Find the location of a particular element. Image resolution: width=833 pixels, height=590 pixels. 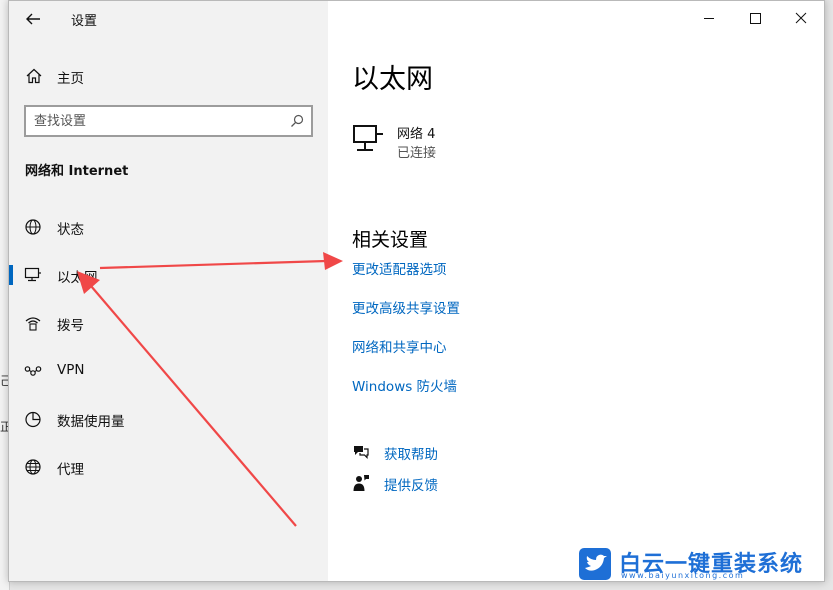

home-icon is located at coordinates (34, 76).